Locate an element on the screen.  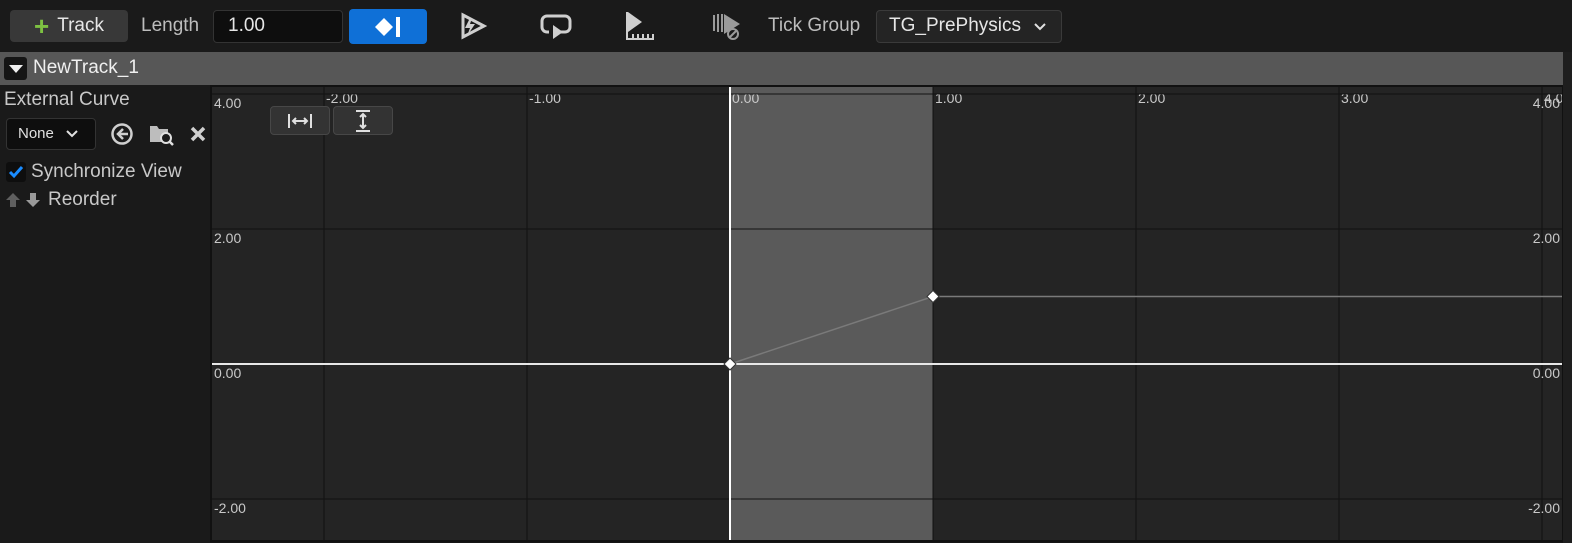
x-tick-label: -2.00 is located at coordinates (342, 98).